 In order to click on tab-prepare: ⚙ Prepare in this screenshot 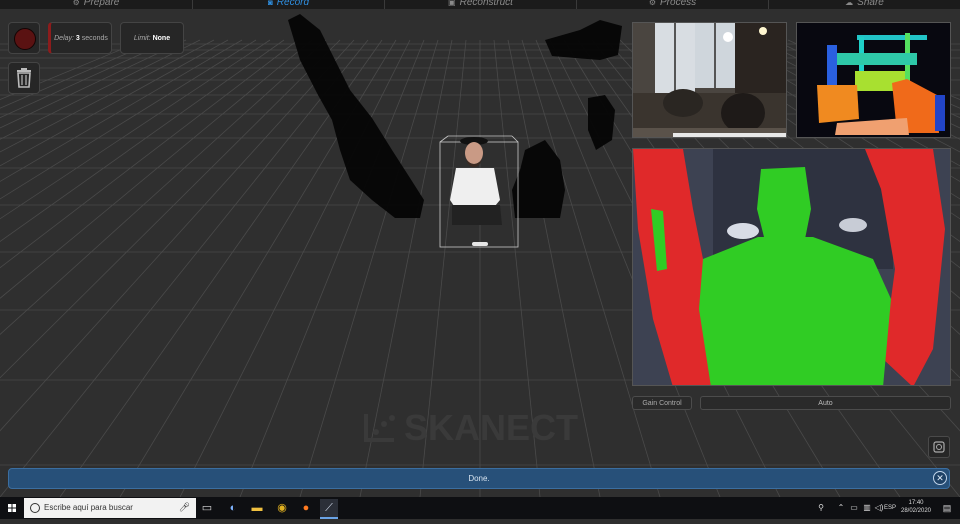, I will do `click(96, 4)`.